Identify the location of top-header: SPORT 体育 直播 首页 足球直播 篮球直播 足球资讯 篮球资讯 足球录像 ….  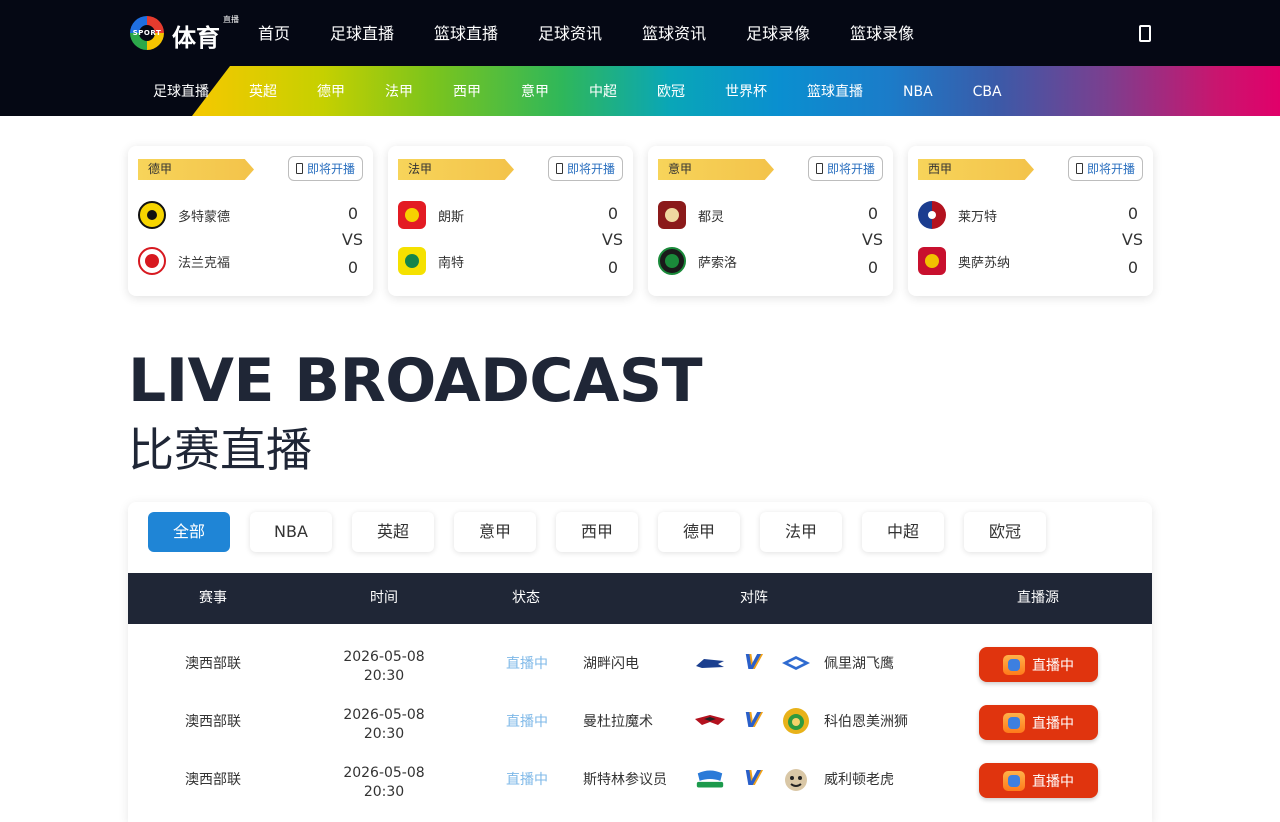
(640, 33).